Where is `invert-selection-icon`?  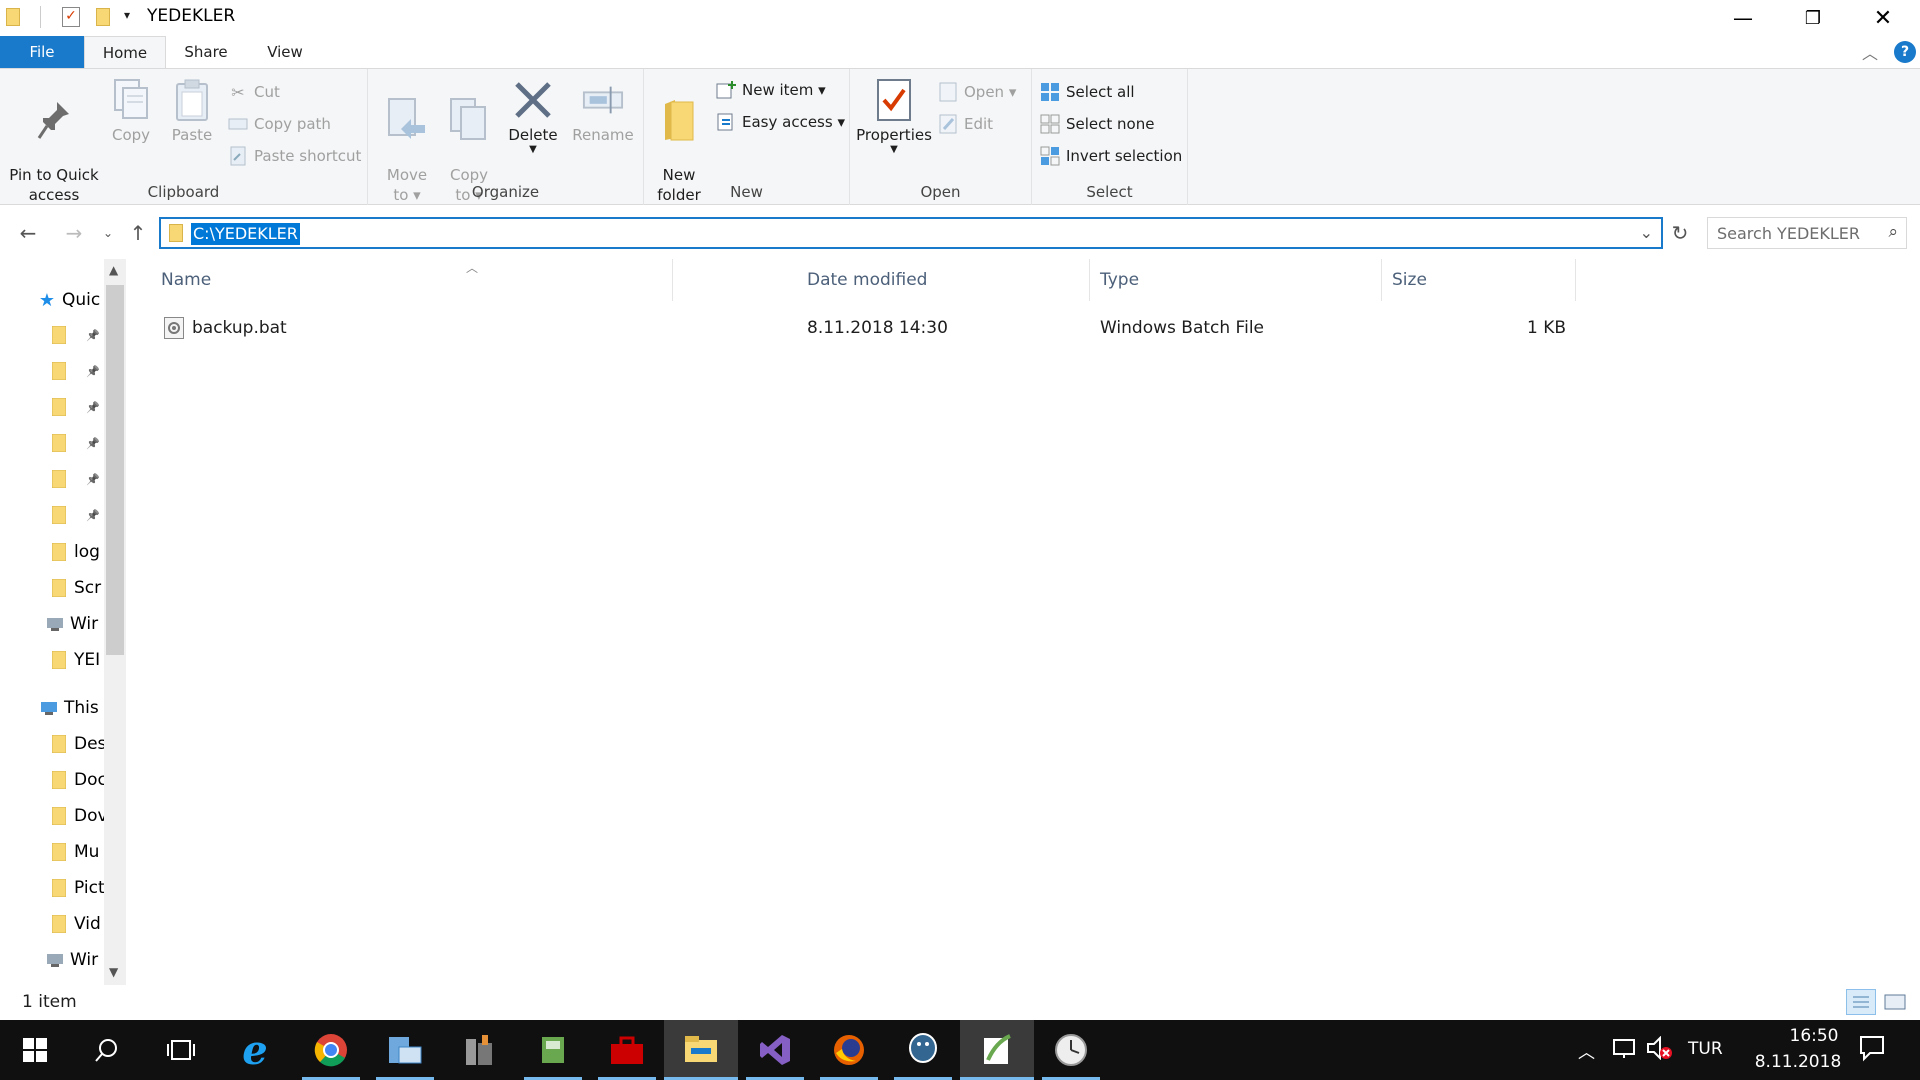
invert-selection-icon is located at coordinates (1050, 156).